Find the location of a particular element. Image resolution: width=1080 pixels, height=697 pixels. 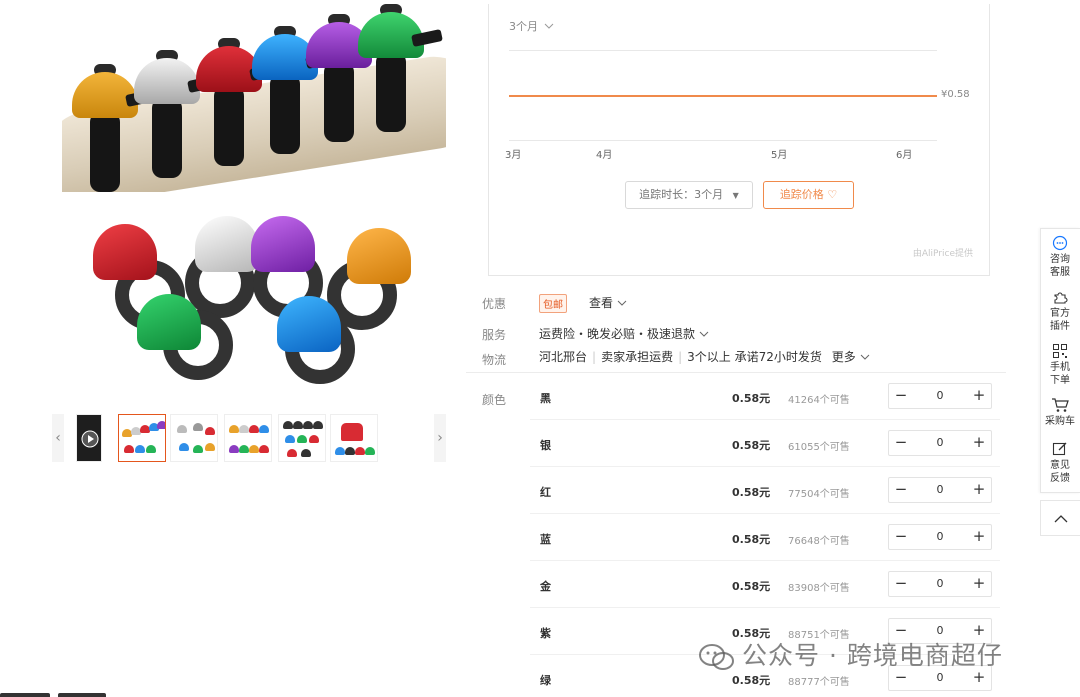

feedback-label: 意见反馈 is located at coordinates (1060, 472).